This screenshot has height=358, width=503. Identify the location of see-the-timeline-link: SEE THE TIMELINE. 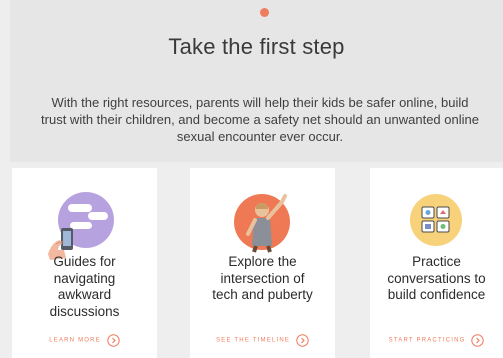
(262, 340).